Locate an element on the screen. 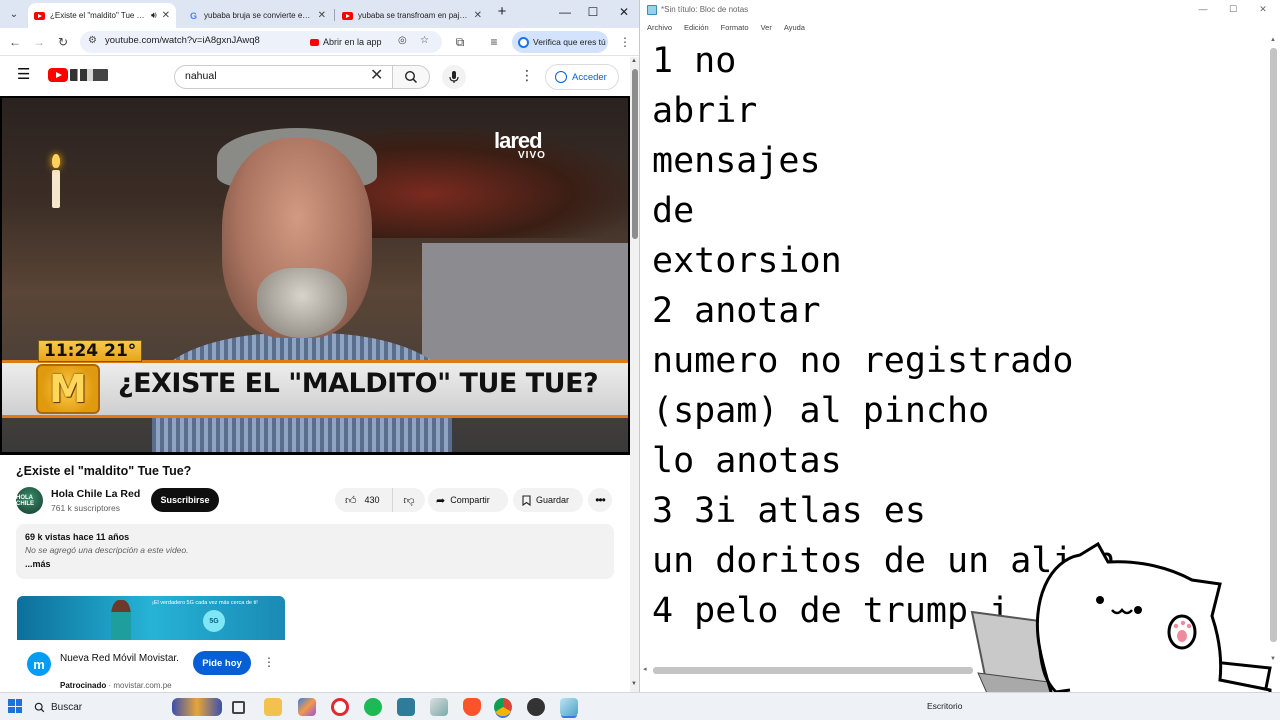 This screenshot has height=720, width=1280. file-explorer-icon is located at coordinates (273, 707).